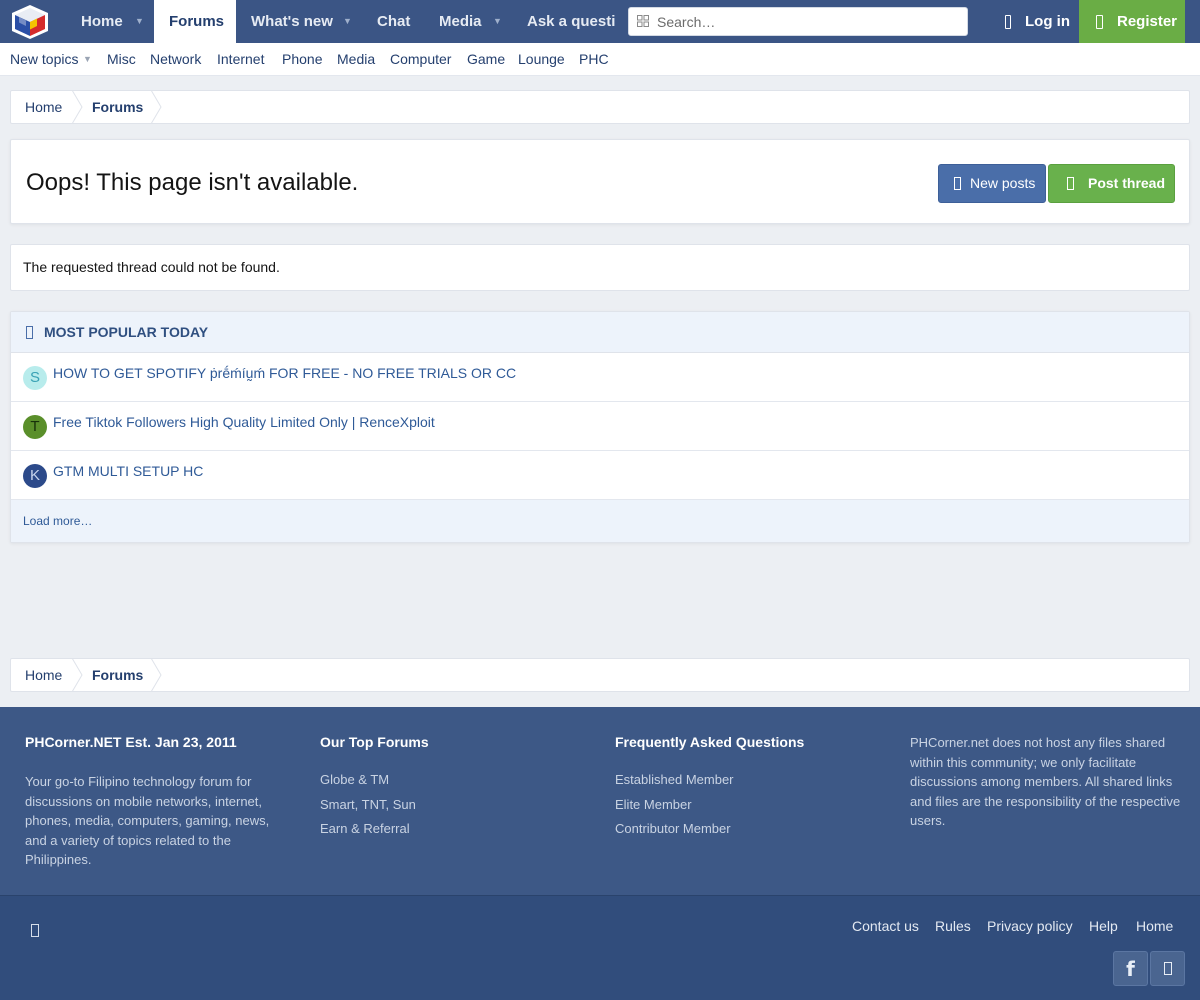 Image resolution: width=1200 pixels, height=1000 pixels. What do you see at coordinates (457, 780) in the screenshot?
I see `footer-link-globe-tm: Globe & TM` at bounding box center [457, 780].